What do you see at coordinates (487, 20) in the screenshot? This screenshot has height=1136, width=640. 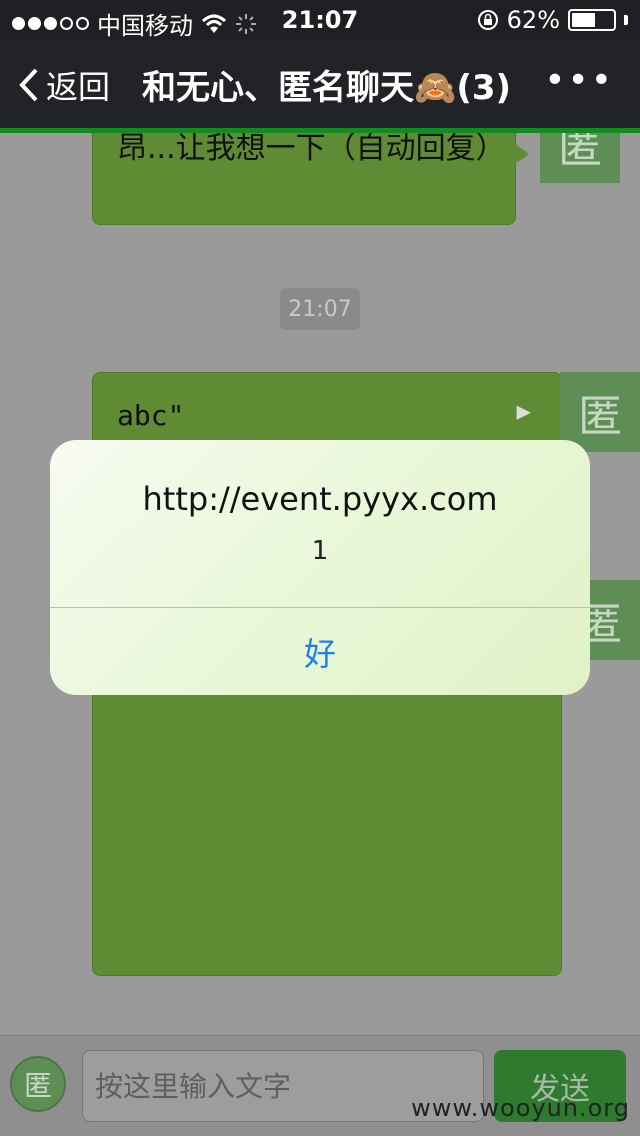 I see `rotation-lock-icon` at bounding box center [487, 20].